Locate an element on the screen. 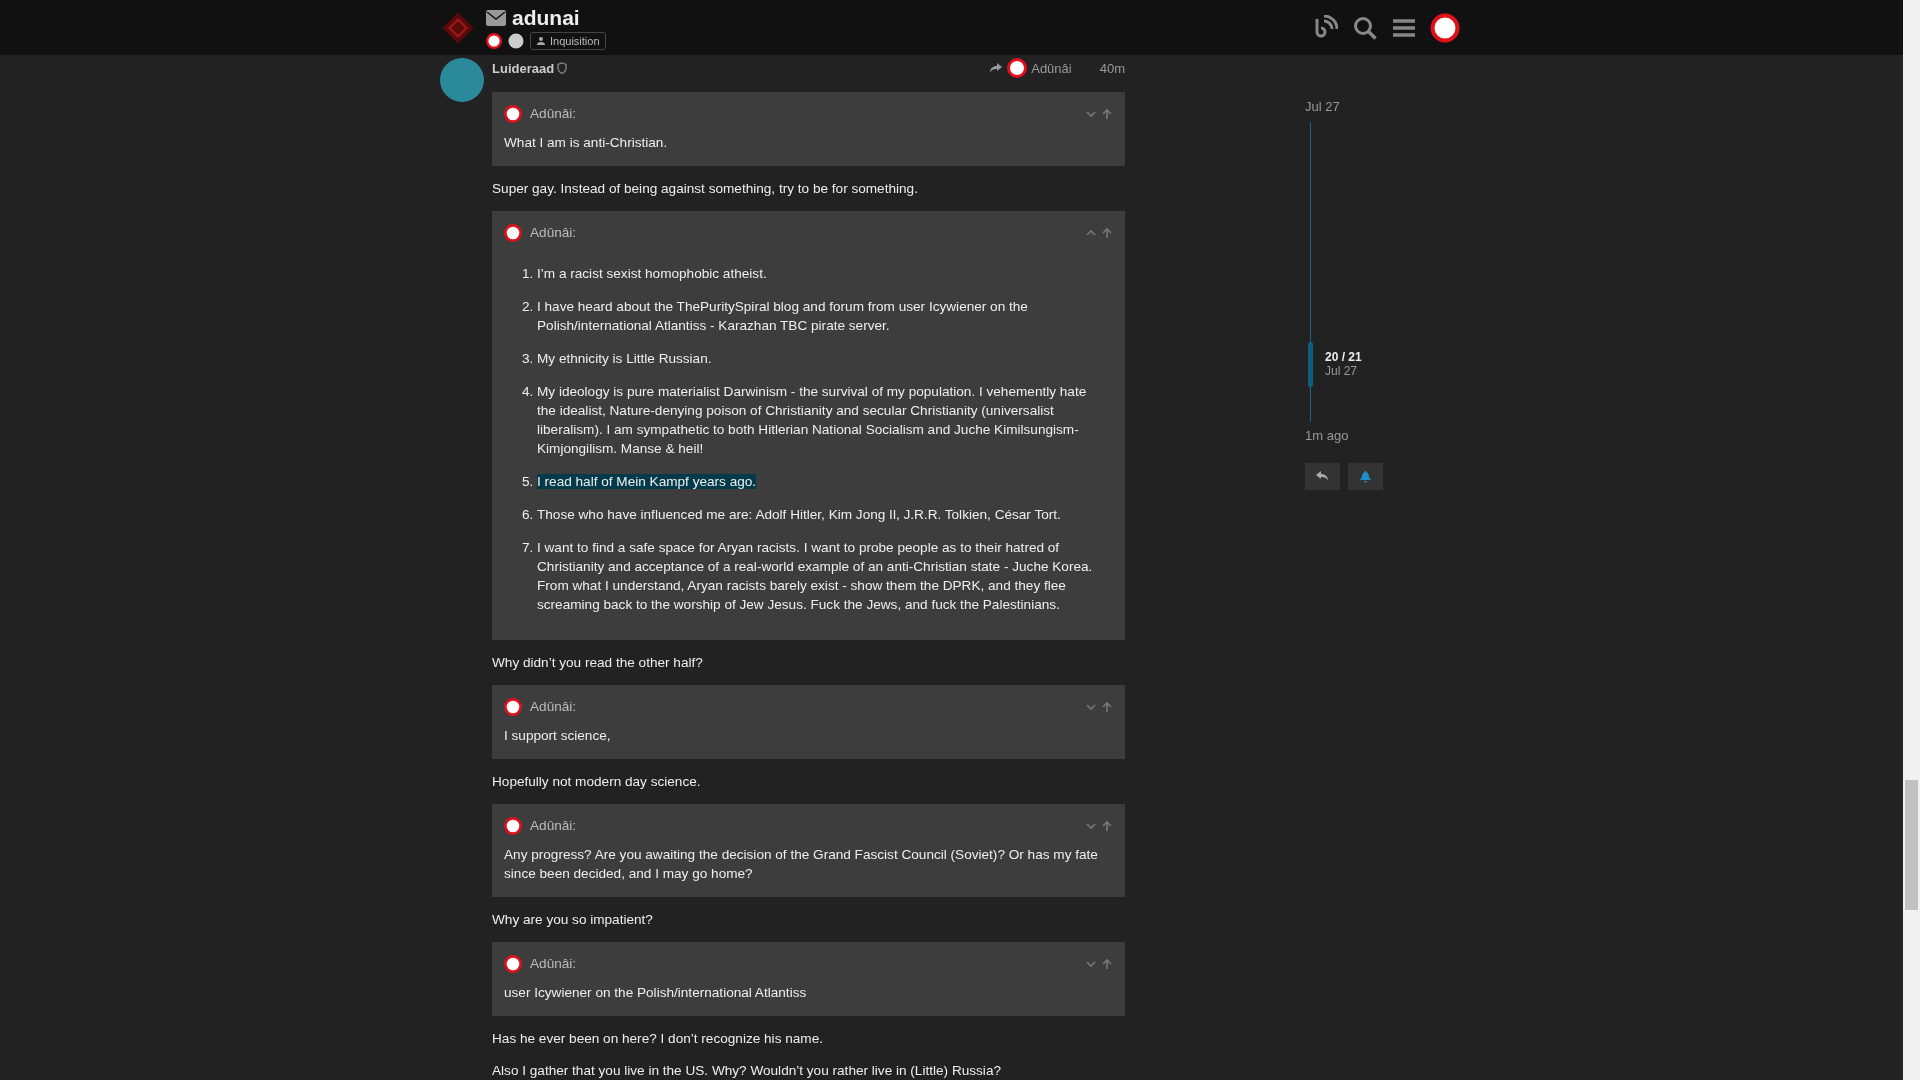  list-item-text: I want to find a safe space for Aryan racists. I want to probe people as to their hatred of Christianity and acceptance of a real-world example of an anti-Christian state - Juche Korea. From what I understand, Aryan racists barely exist - show them the DPRK, and they flee screaming back to the worship of Jew Jesus. Fuck the Jews, and fuck the Palestinians. is located at coordinates (815, 576).